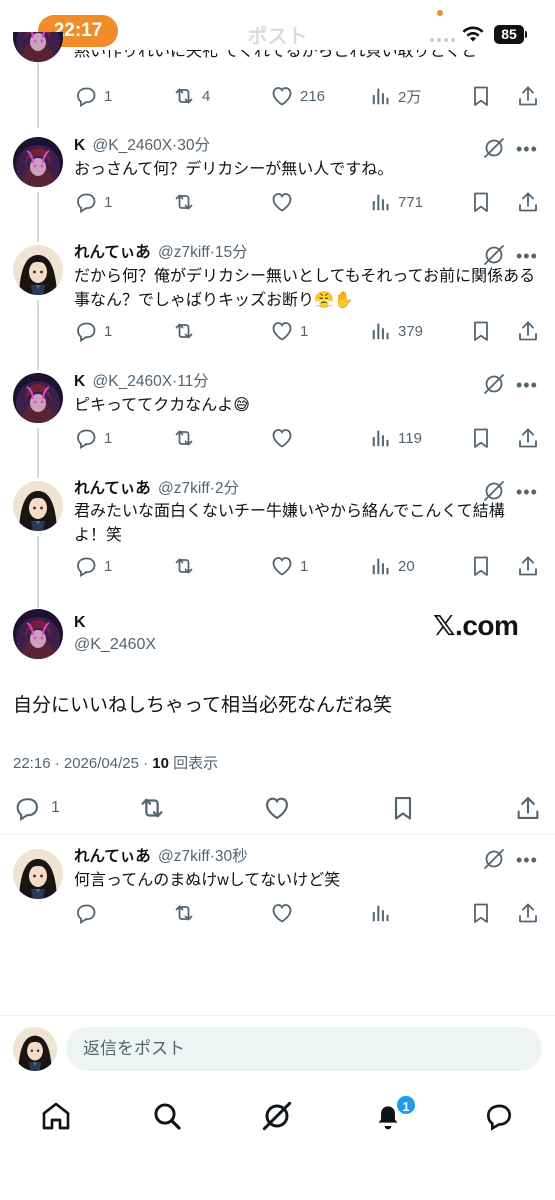 This screenshot has height=1200, width=555. I want to click on repost-icon, so click(152, 808).